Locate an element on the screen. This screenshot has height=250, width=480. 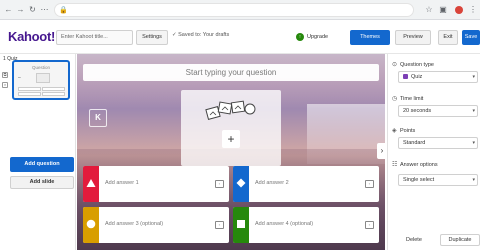
question-type-value: Quiz is located at coordinates (417, 77).